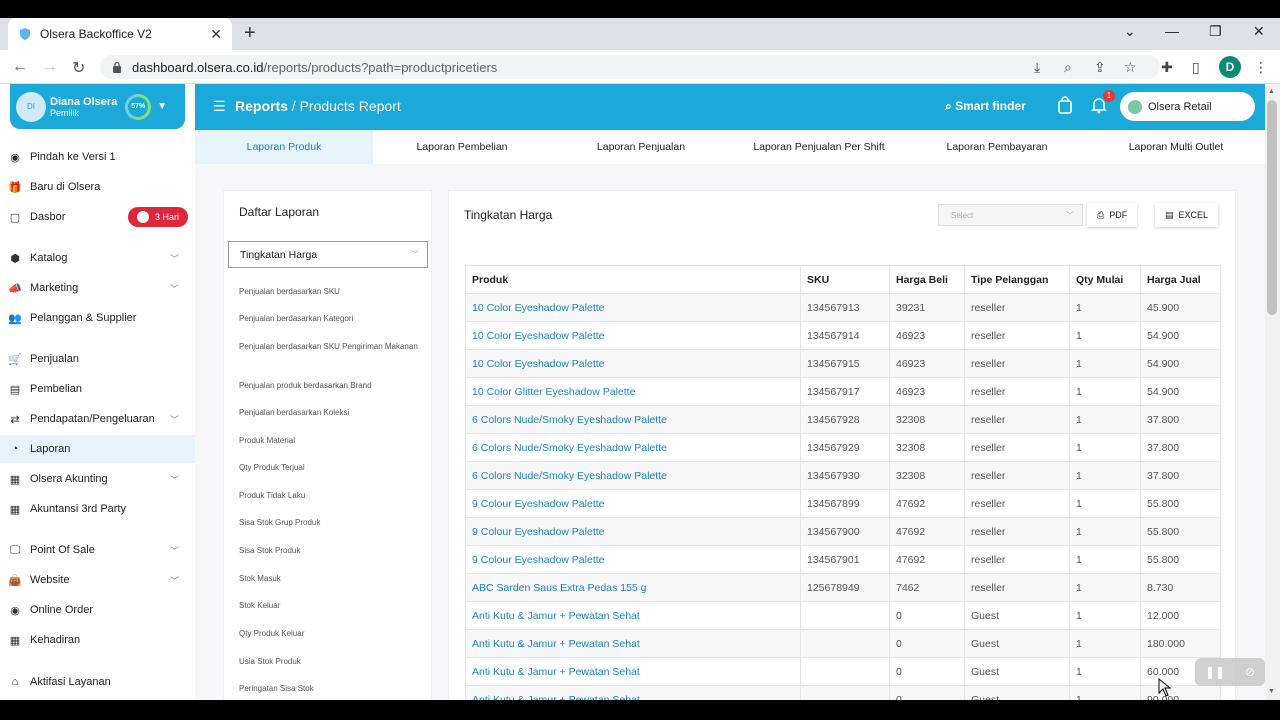  I want to click on sidebar-item-penjualan: 🛒 Penjualan, so click(97, 359).